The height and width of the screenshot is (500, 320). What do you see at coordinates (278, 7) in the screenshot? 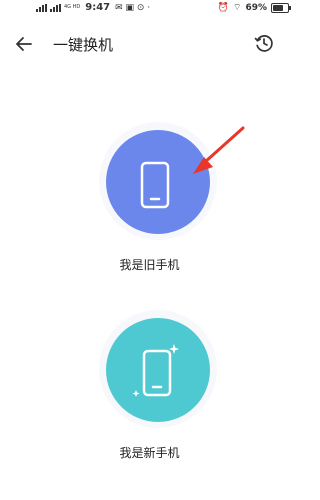
I see `battery-fill` at bounding box center [278, 7].